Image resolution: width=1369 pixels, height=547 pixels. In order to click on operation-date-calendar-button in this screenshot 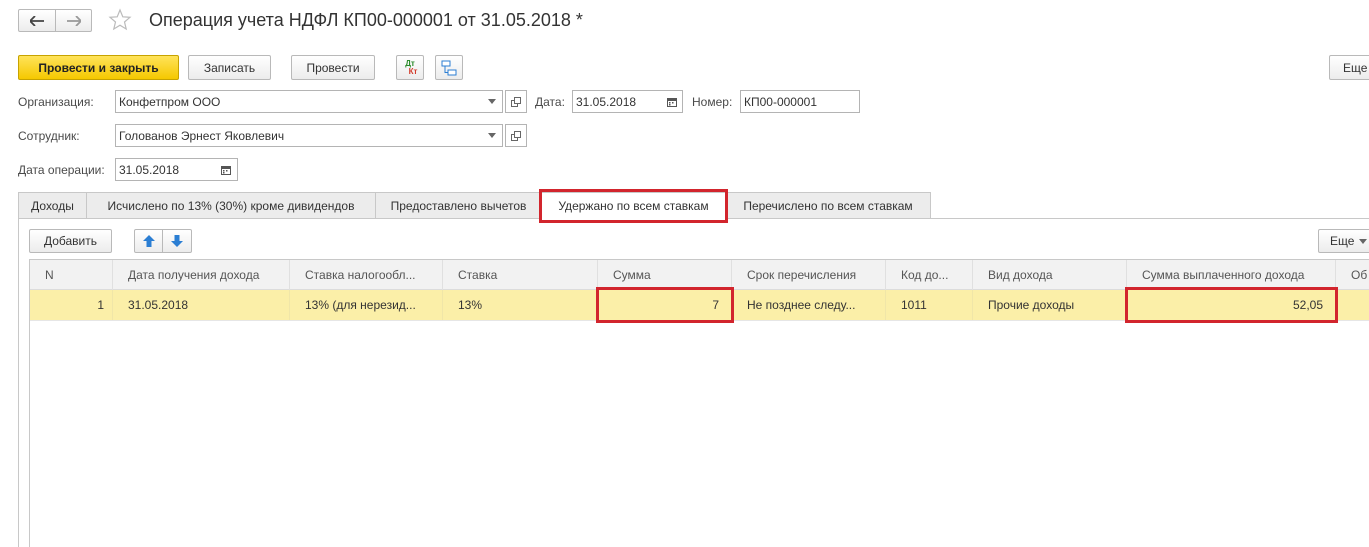, I will do `click(226, 169)`.